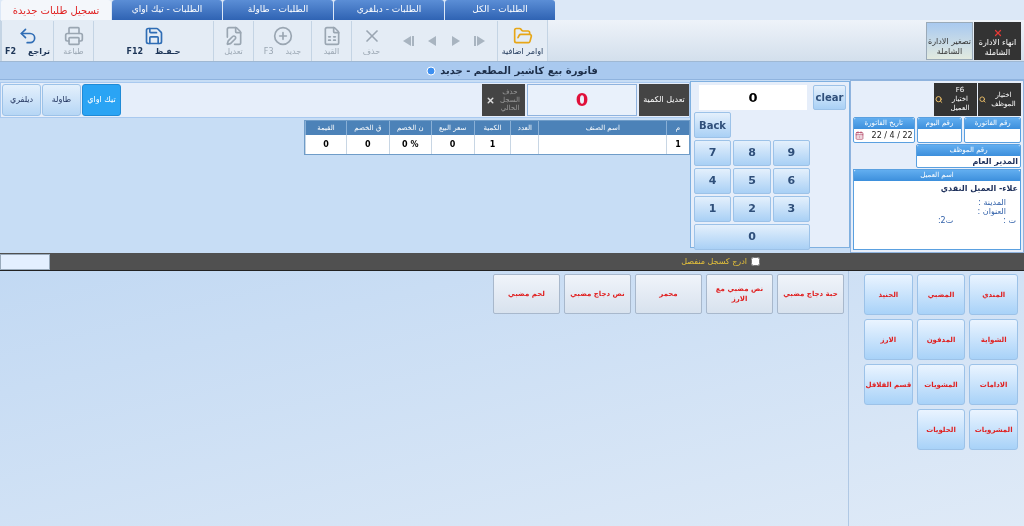 The image size is (1024, 526). Describe the element at coordinates (500, 10) in the screenshot. I see `tab: الطلبات - الكل` at that location.